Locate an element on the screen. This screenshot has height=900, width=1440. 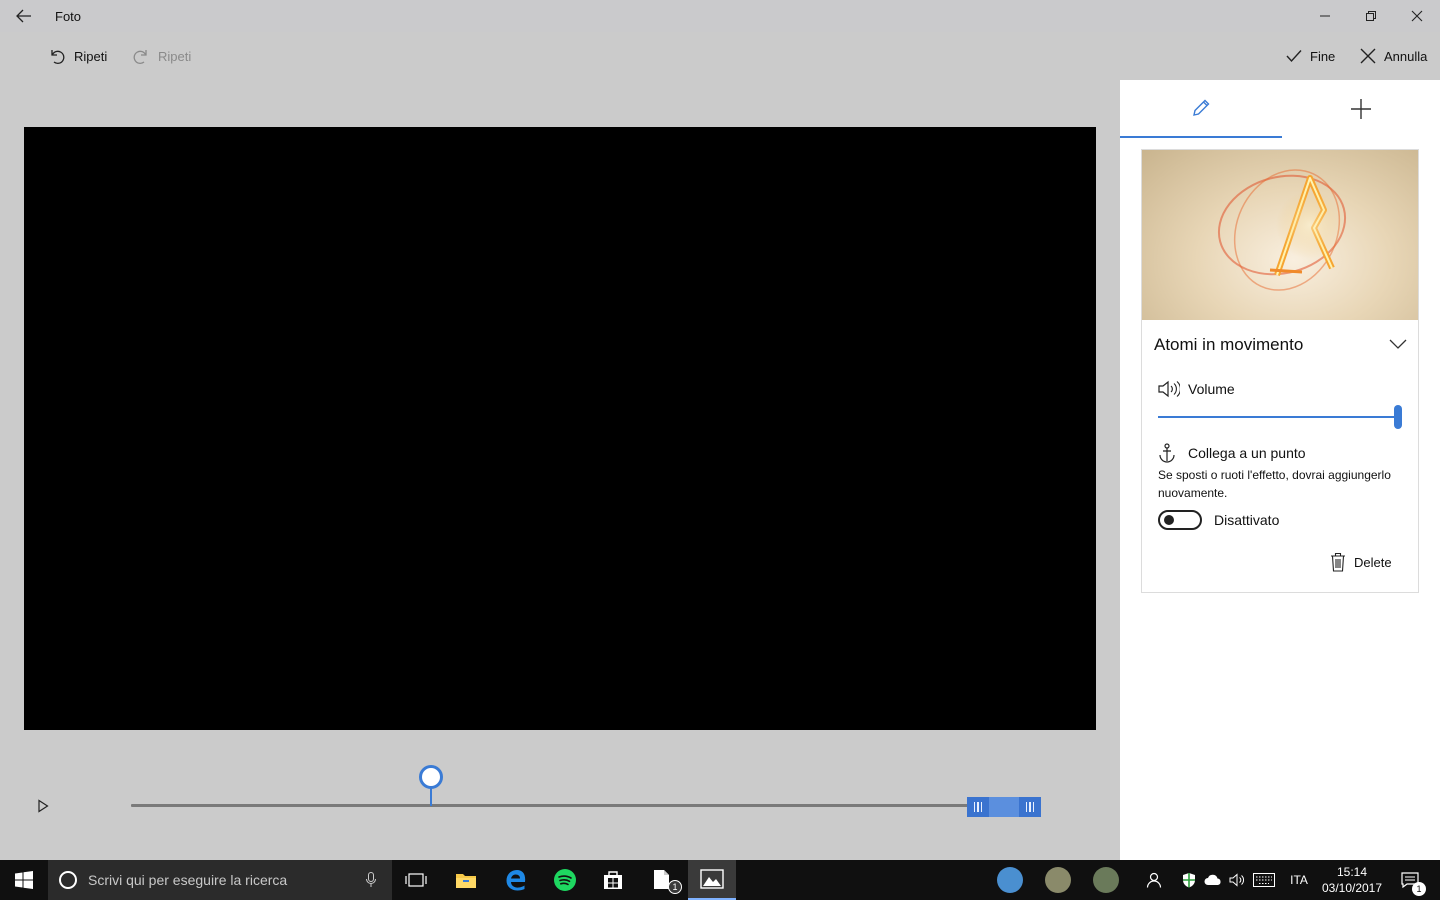
action-center-button: 1 is located at coordinates (1411, 880).